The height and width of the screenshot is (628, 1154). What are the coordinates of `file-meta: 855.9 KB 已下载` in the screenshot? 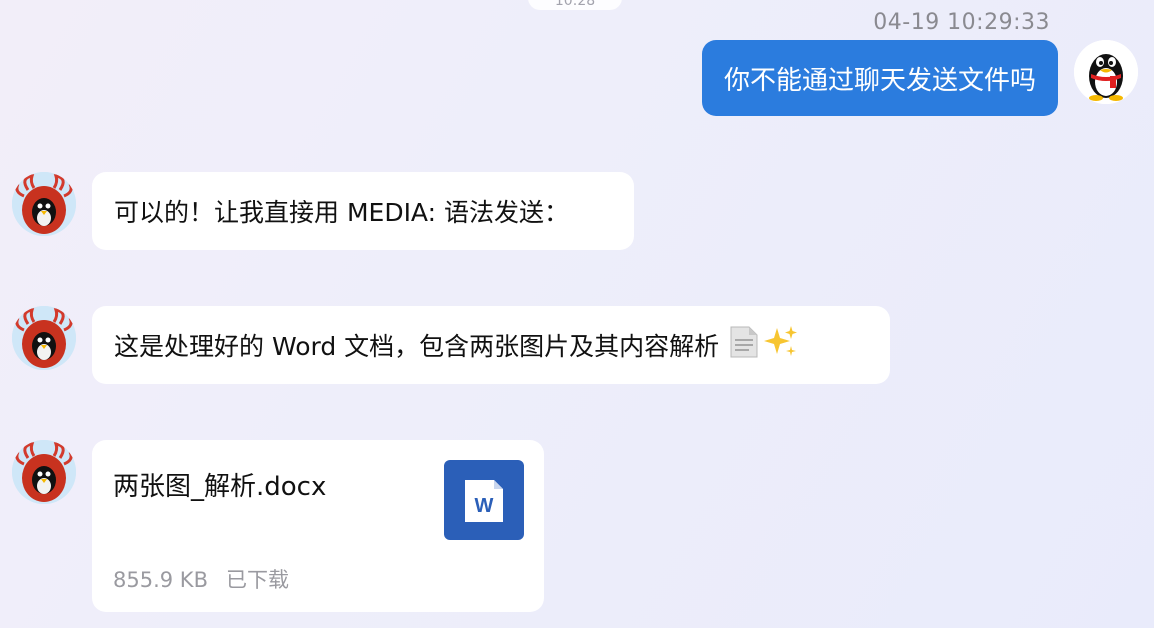 It's located at (201, 579).